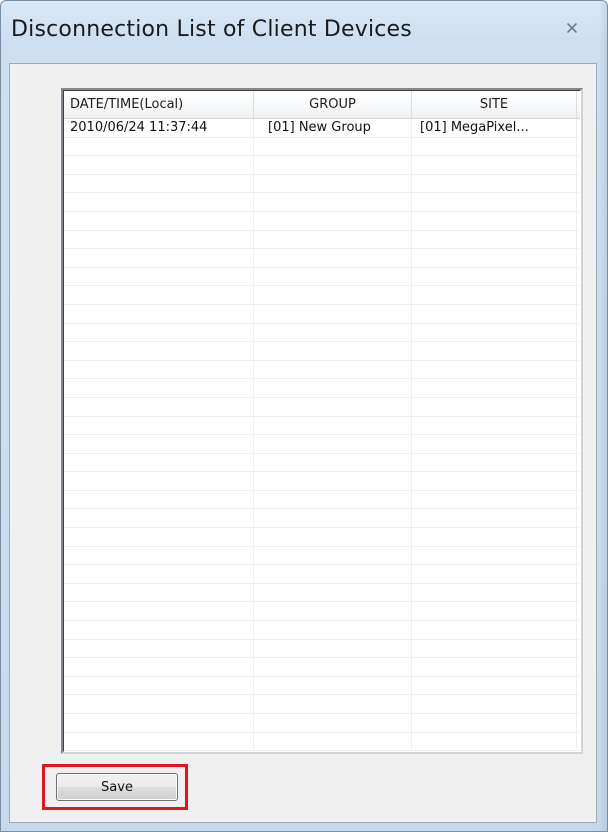  I want to click on column-header-group: GROUP, so click(333, 104).